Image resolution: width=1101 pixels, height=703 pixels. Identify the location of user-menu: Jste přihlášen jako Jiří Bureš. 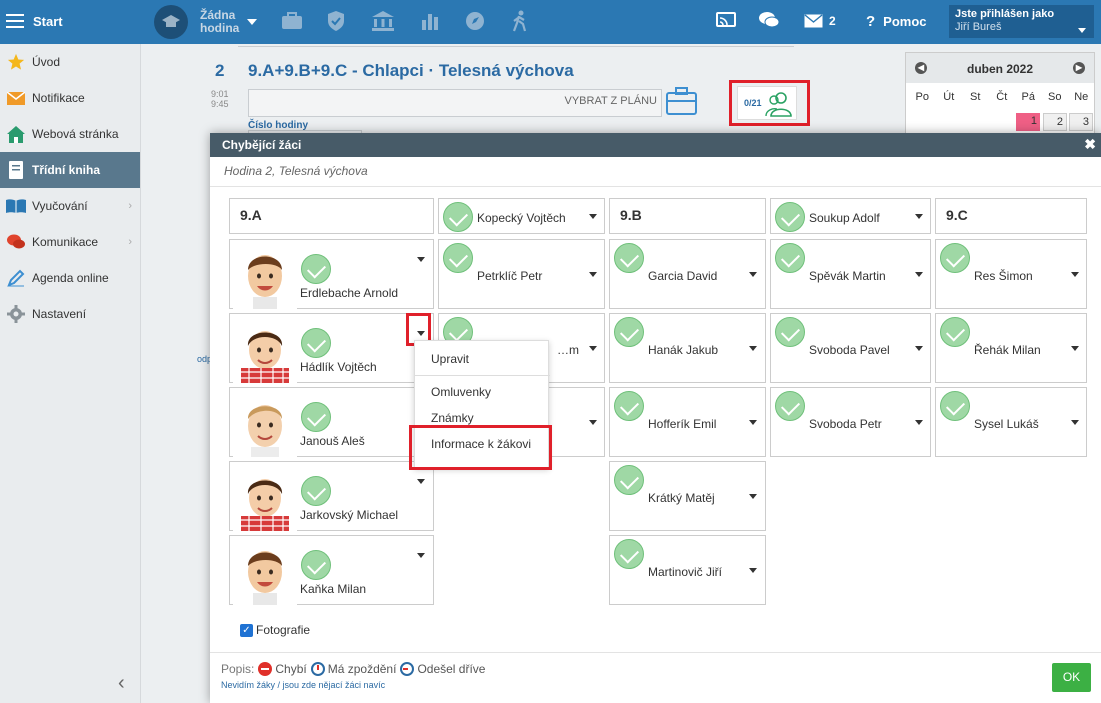
(1021, 21).